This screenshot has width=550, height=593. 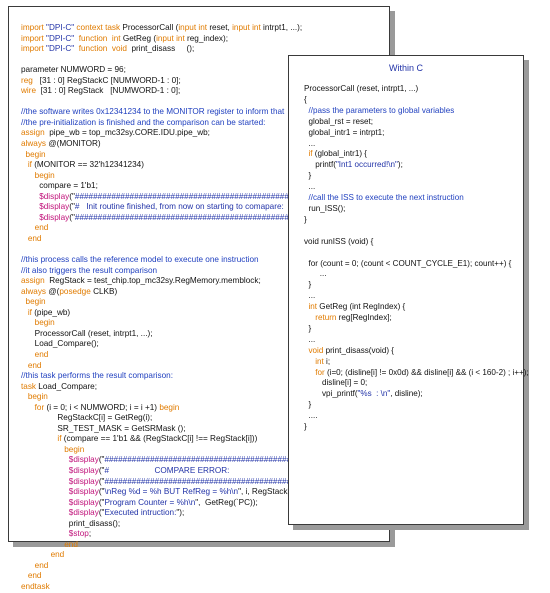 I want to click on code-line: int i;, so click(x=411, y=362).